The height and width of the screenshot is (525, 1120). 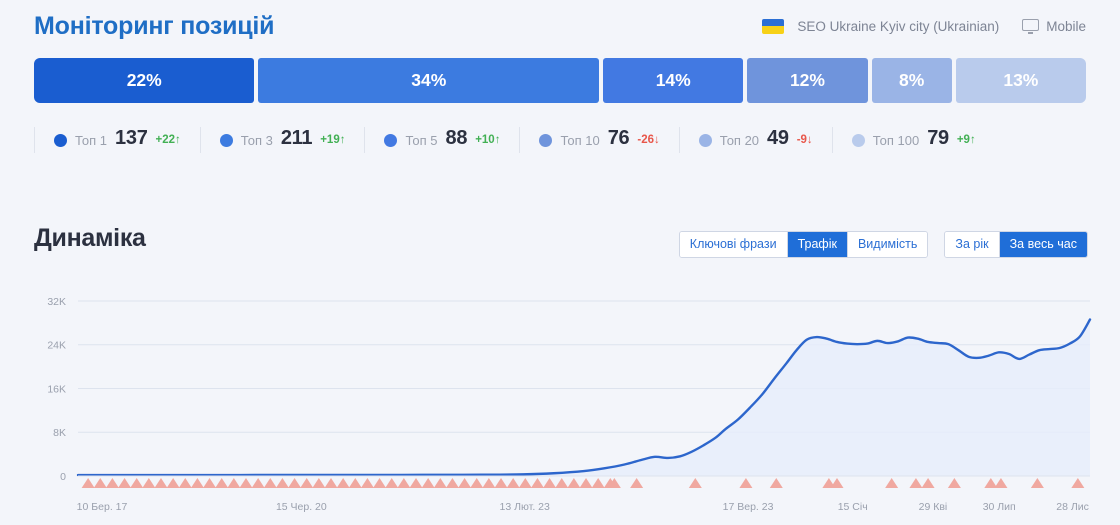 I want to click on legend-item-2: Топ 5 88 +10↑, so click(x=441, y=140).